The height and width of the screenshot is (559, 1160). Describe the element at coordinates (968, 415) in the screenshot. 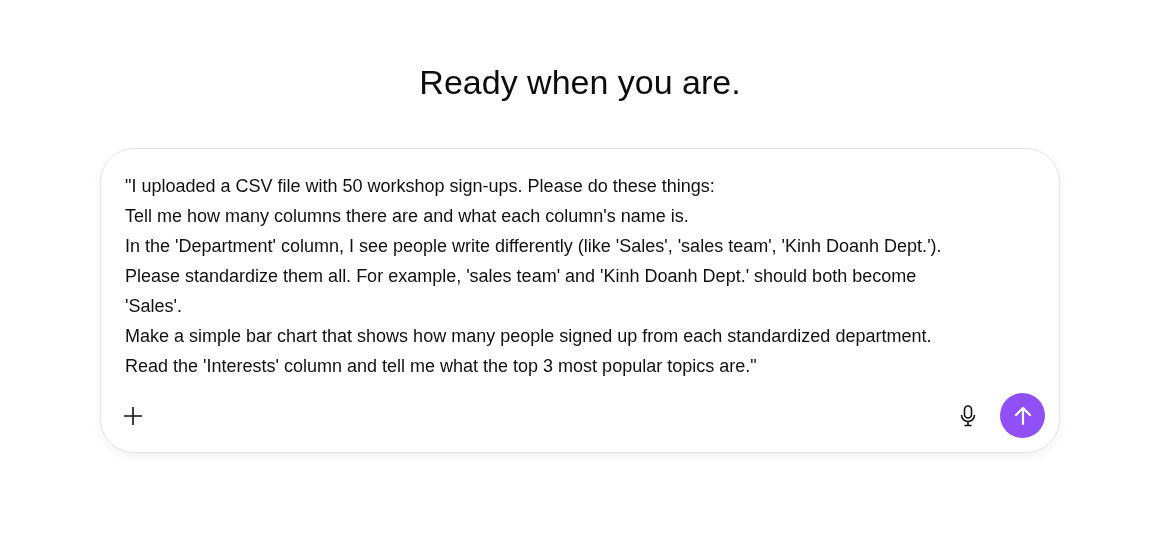

I see `microphone-icon` at that location.